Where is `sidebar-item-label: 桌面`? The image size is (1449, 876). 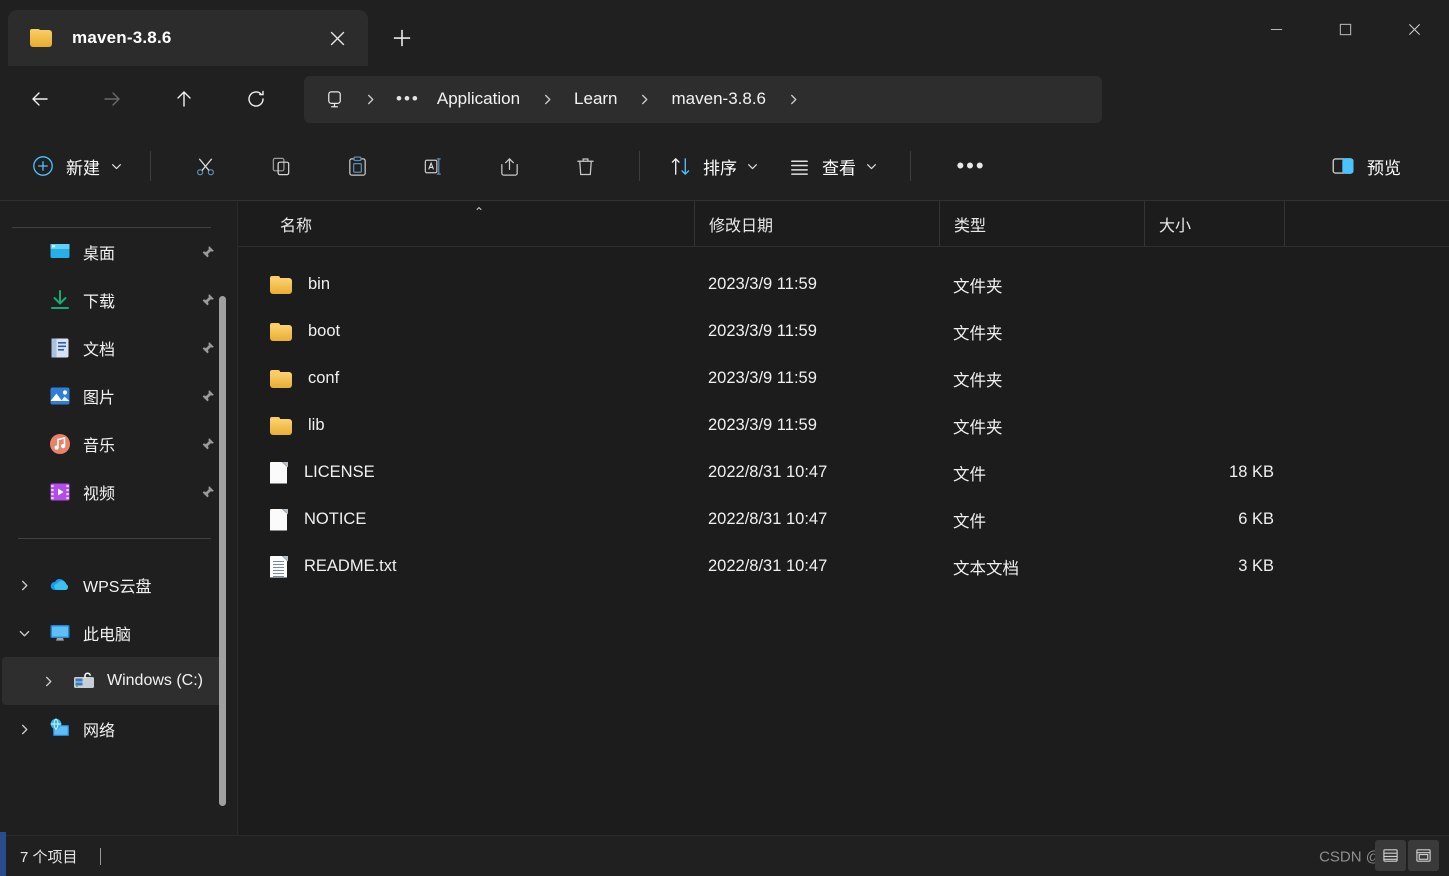 sidebar-item-label: 桌面 is located at coordinates (99, 254).